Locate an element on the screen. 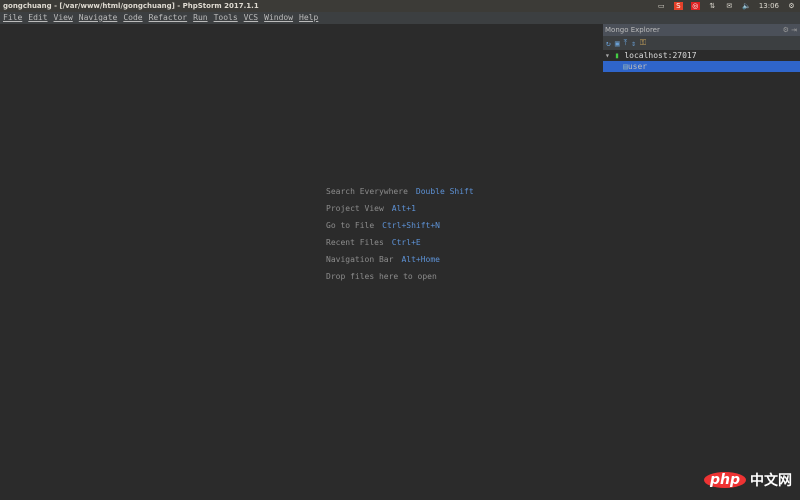 The height and width of the screenshot is (500, 800). mail-icon: ✉ is located at coordinates (729, 6).